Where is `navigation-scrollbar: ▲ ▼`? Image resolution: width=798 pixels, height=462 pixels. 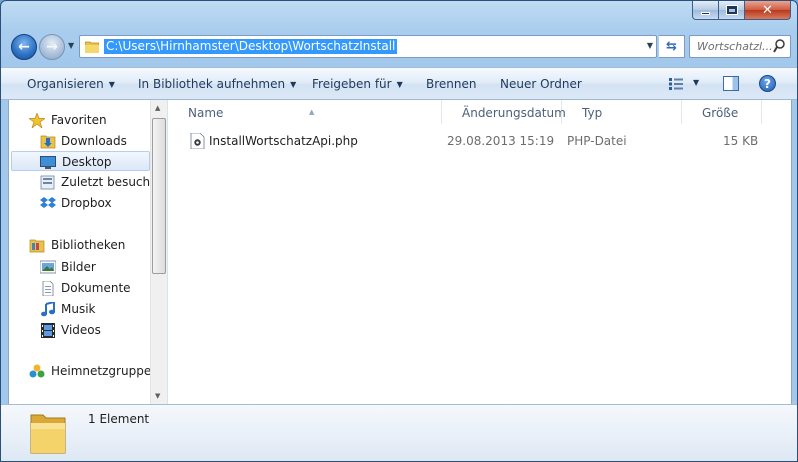 navigation-scrollbar: ▲ ▼ is located at coordinates (158, 252).